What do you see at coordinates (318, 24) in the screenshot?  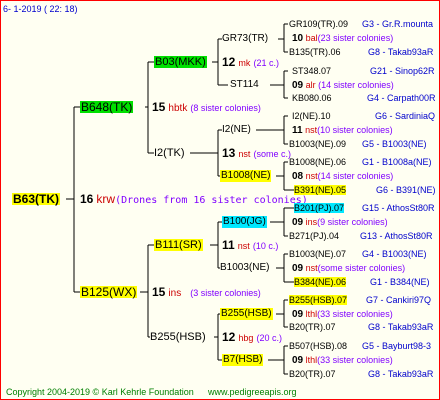 I see `g4-row-0: GR109(TR).09` at bounding box center [318, 24].